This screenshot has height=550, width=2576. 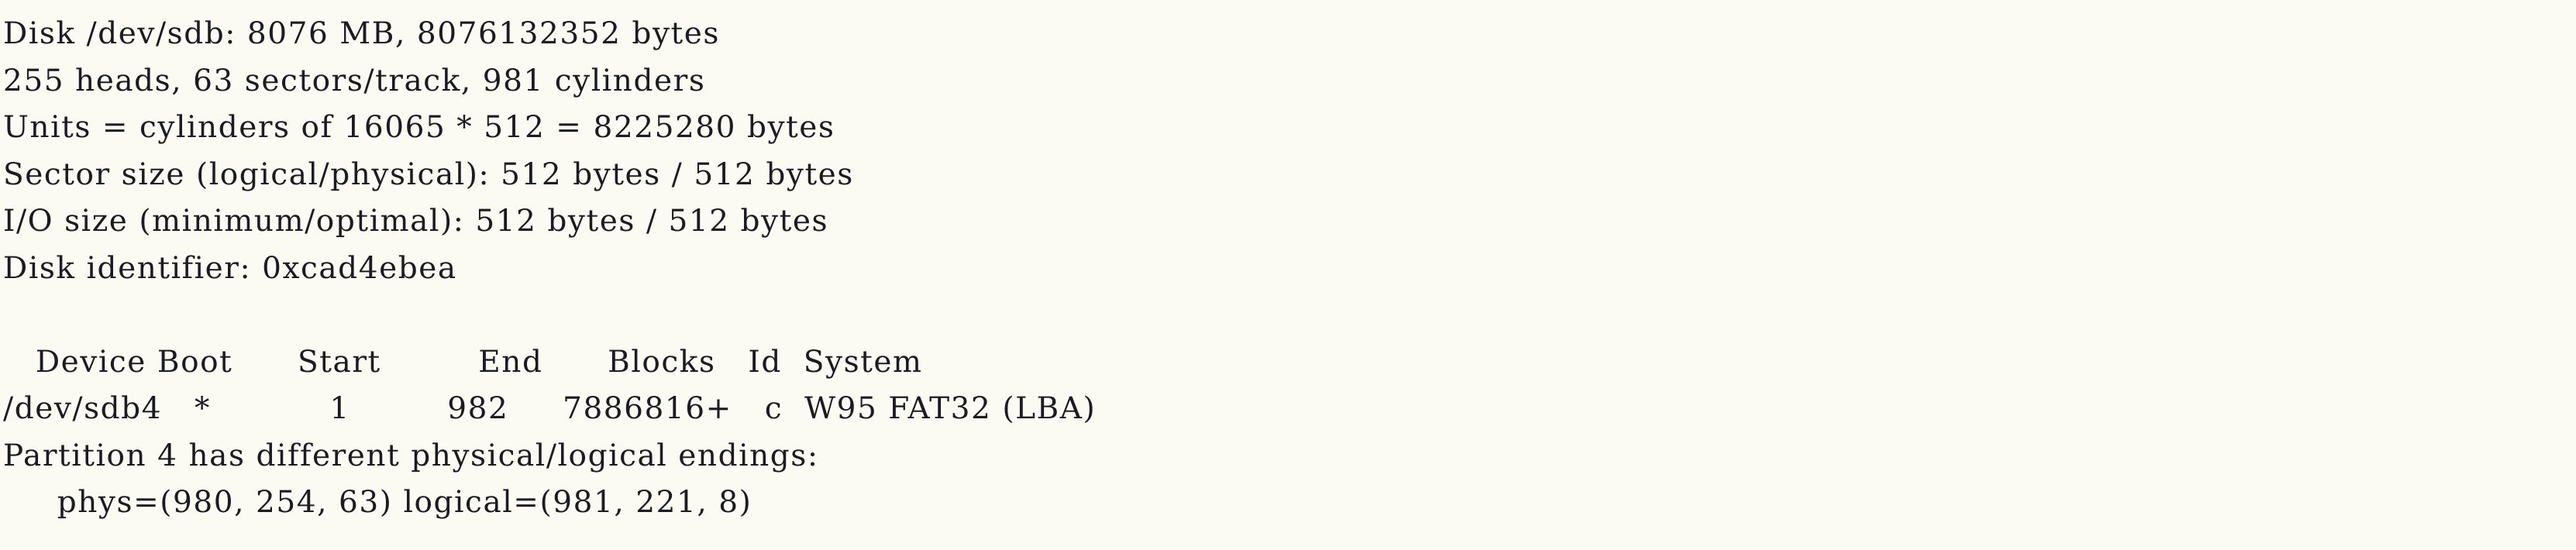 What do you see at coordinates (463, 362) in the screenshot?
I see `partition-table-header-row: Device Boot Start End Blocks Id System` at bounding box center [463, 362].